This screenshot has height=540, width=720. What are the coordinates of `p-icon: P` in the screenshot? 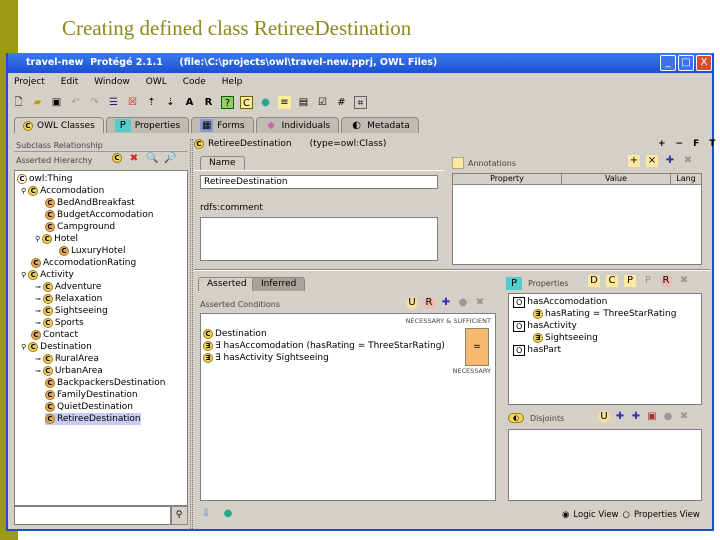 It's located at (648, 281).